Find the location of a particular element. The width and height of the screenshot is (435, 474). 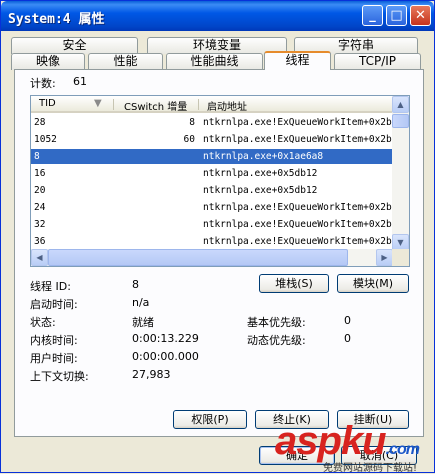

module-button: 模块(M) is located at coordinates (373, 283).